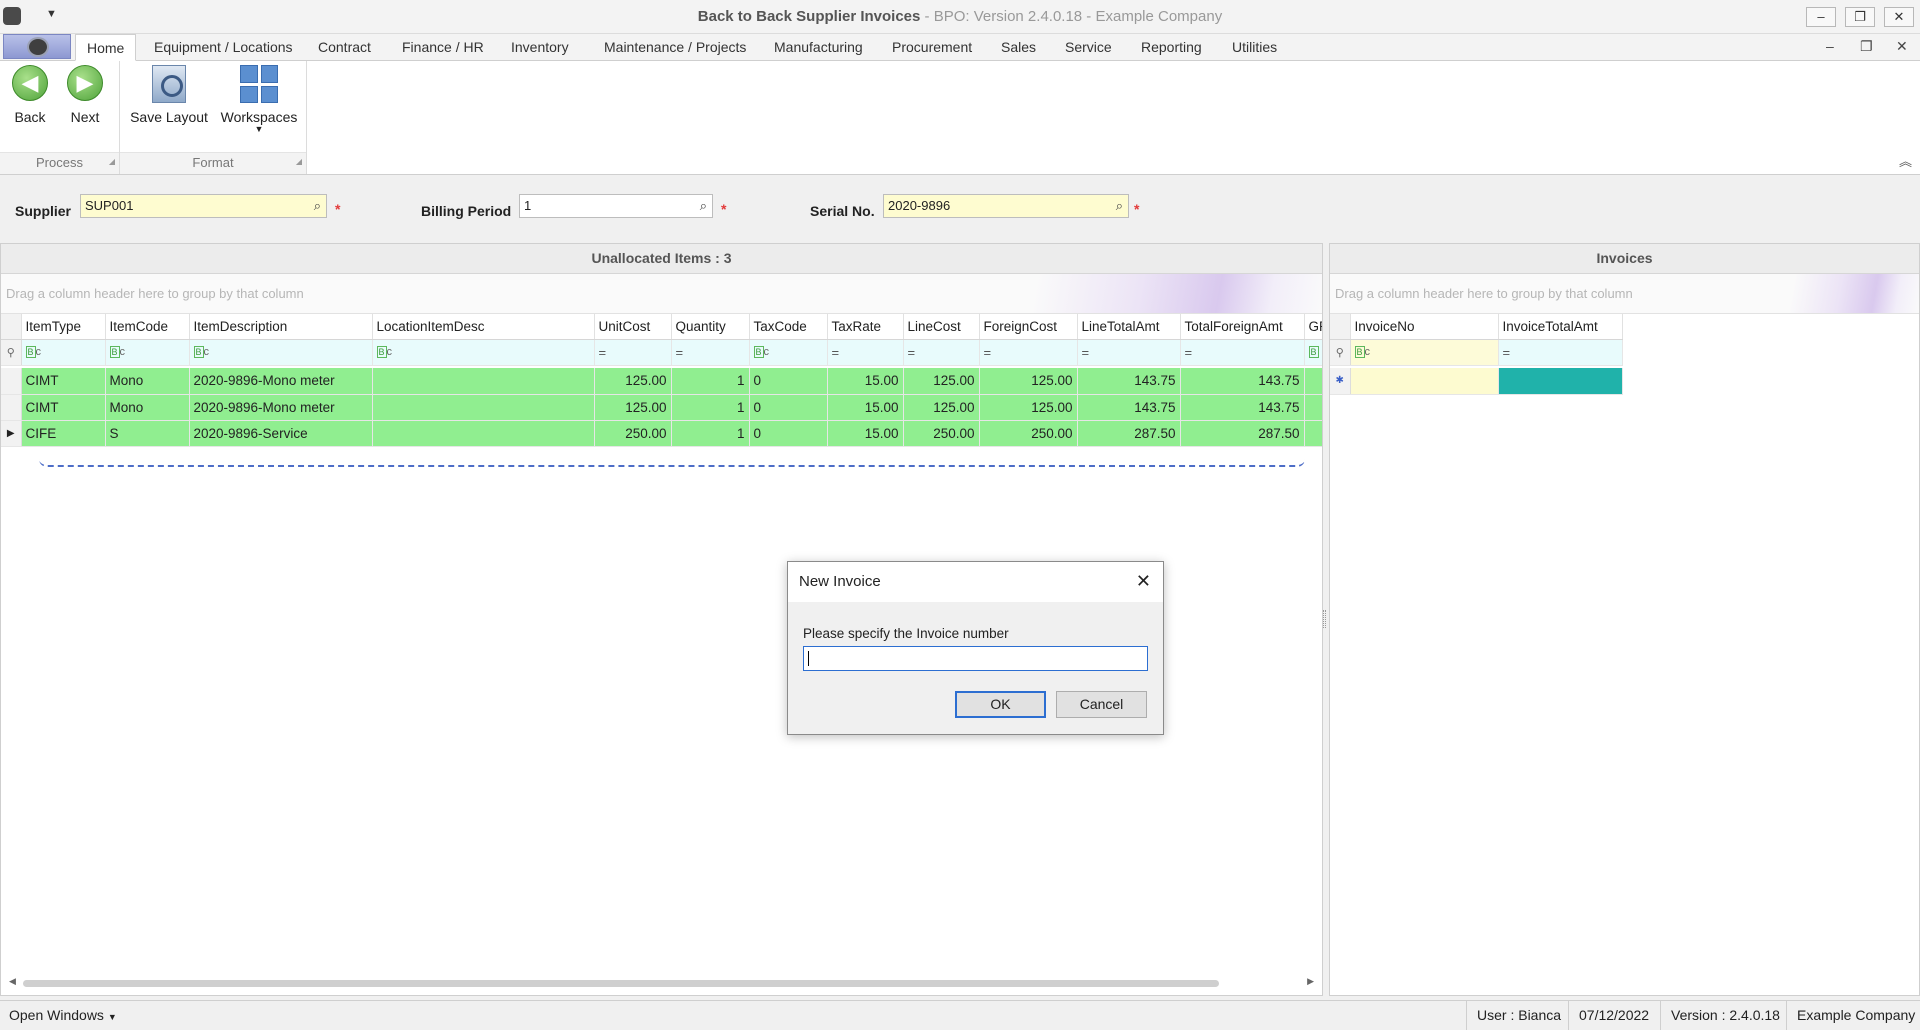 The height and width of the screenshot is (1030, 1920). I want to click on cell-itemtype: CIFE, so click(63, 433).